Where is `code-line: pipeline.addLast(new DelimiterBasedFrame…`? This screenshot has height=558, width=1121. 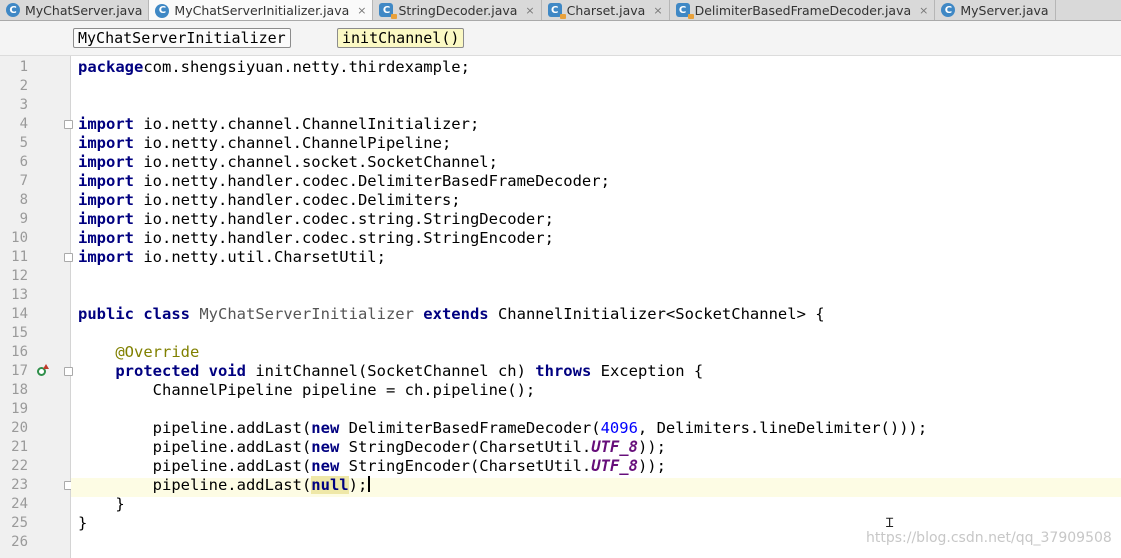
code-line: pipeline.addLast(new DelimiterBasedFrame… is located at coordinates (503, 428).